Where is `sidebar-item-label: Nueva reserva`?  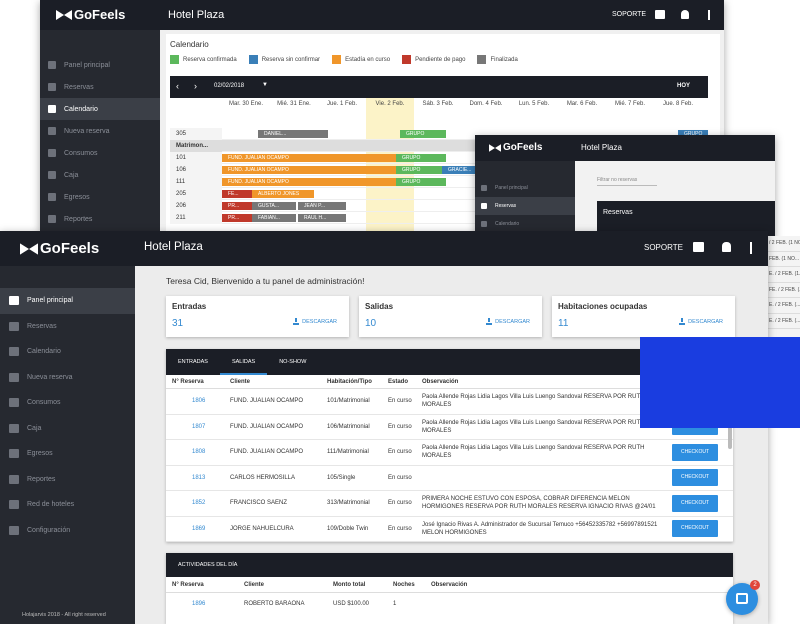 sidebar-item-label: Nueva reserva is located at coordinates (50, 377).